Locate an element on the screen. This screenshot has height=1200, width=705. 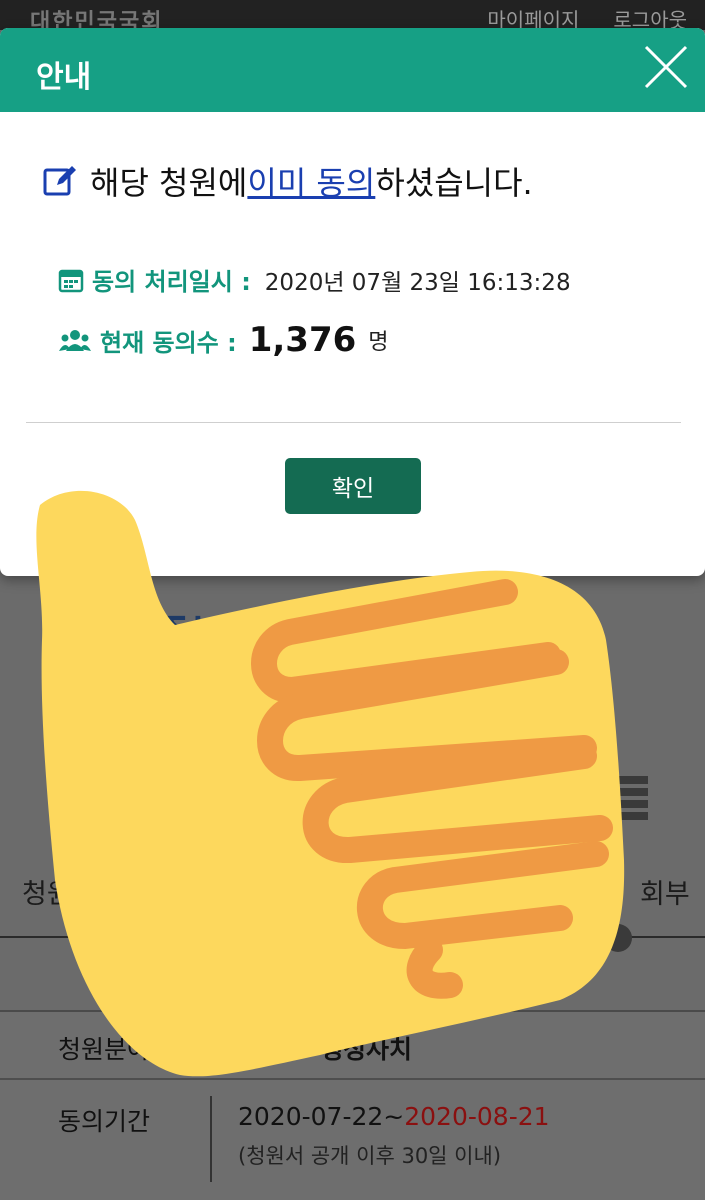
agree-count-value: 1,376 is located at coordinates (302, 340).